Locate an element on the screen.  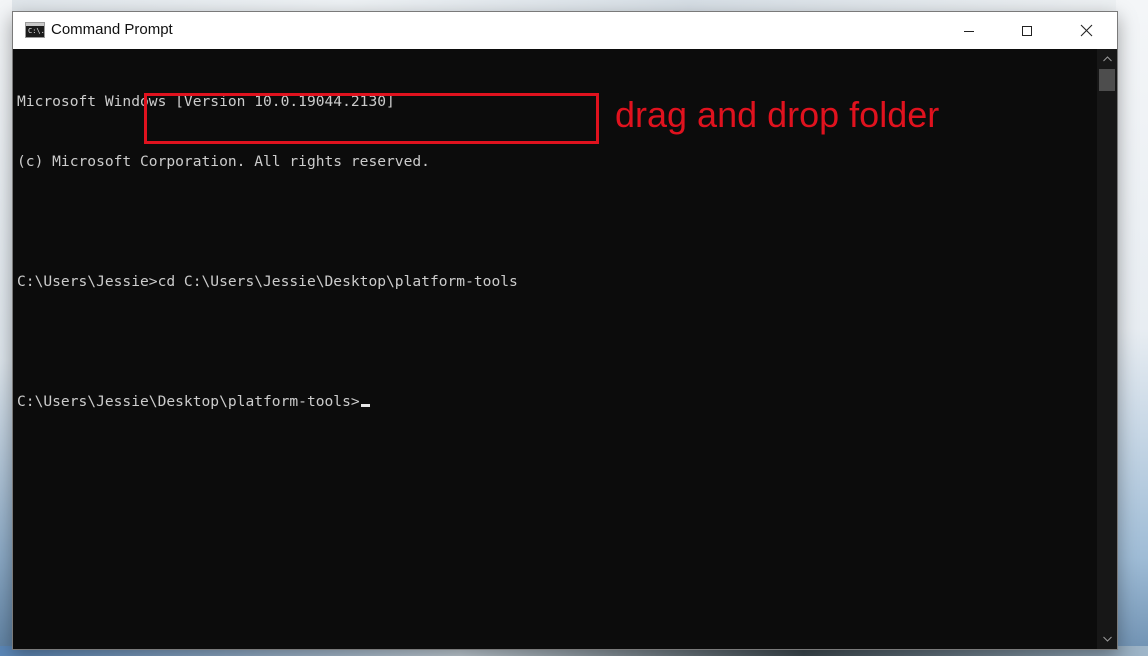
close-button is located at coordinates (1086, 30).